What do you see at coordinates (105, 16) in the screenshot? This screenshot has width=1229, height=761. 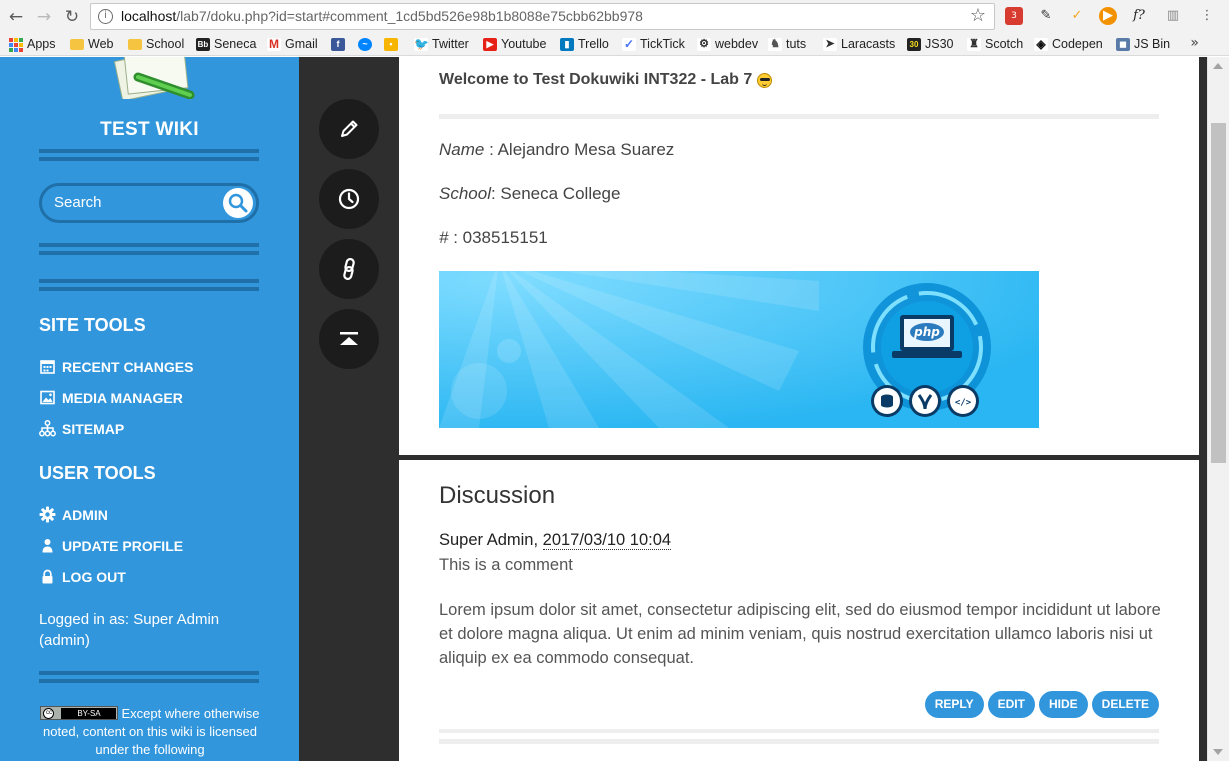 I see `info-icon: i` at bounding box center [105, 16].